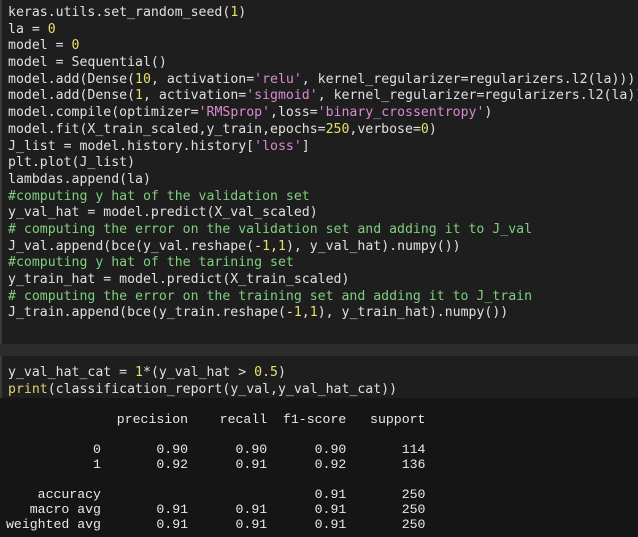  Describe the element at coordinates (163, 12) in the screenshot. I see `code-token: set_random_seed` at that location.